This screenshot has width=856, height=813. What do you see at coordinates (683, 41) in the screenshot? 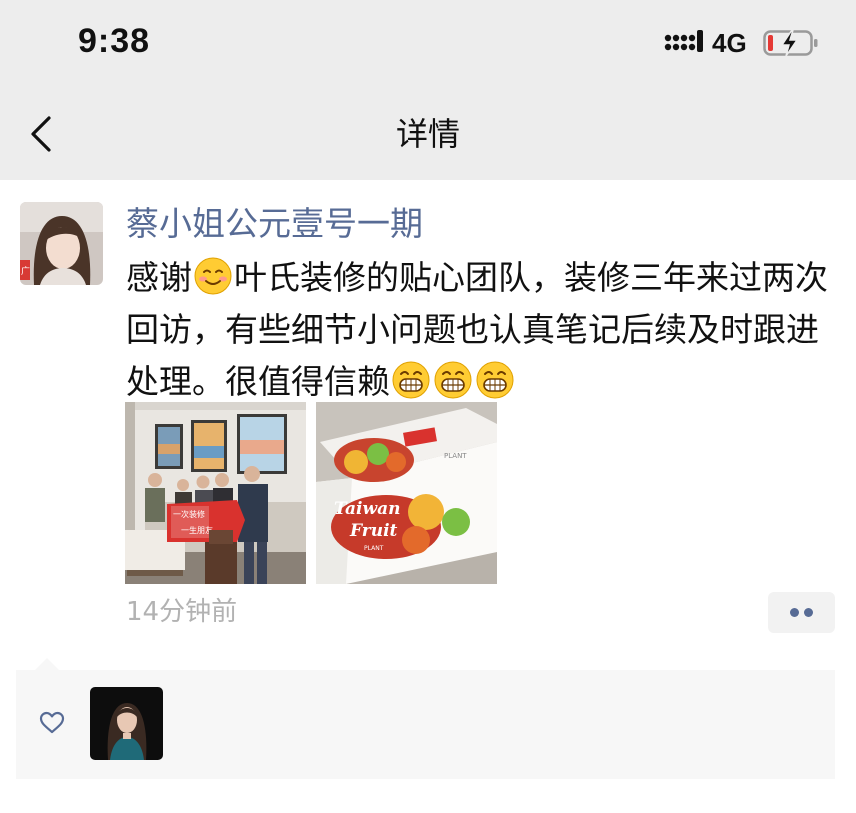
I see `signal-icon` at bounding box center [683, 41].